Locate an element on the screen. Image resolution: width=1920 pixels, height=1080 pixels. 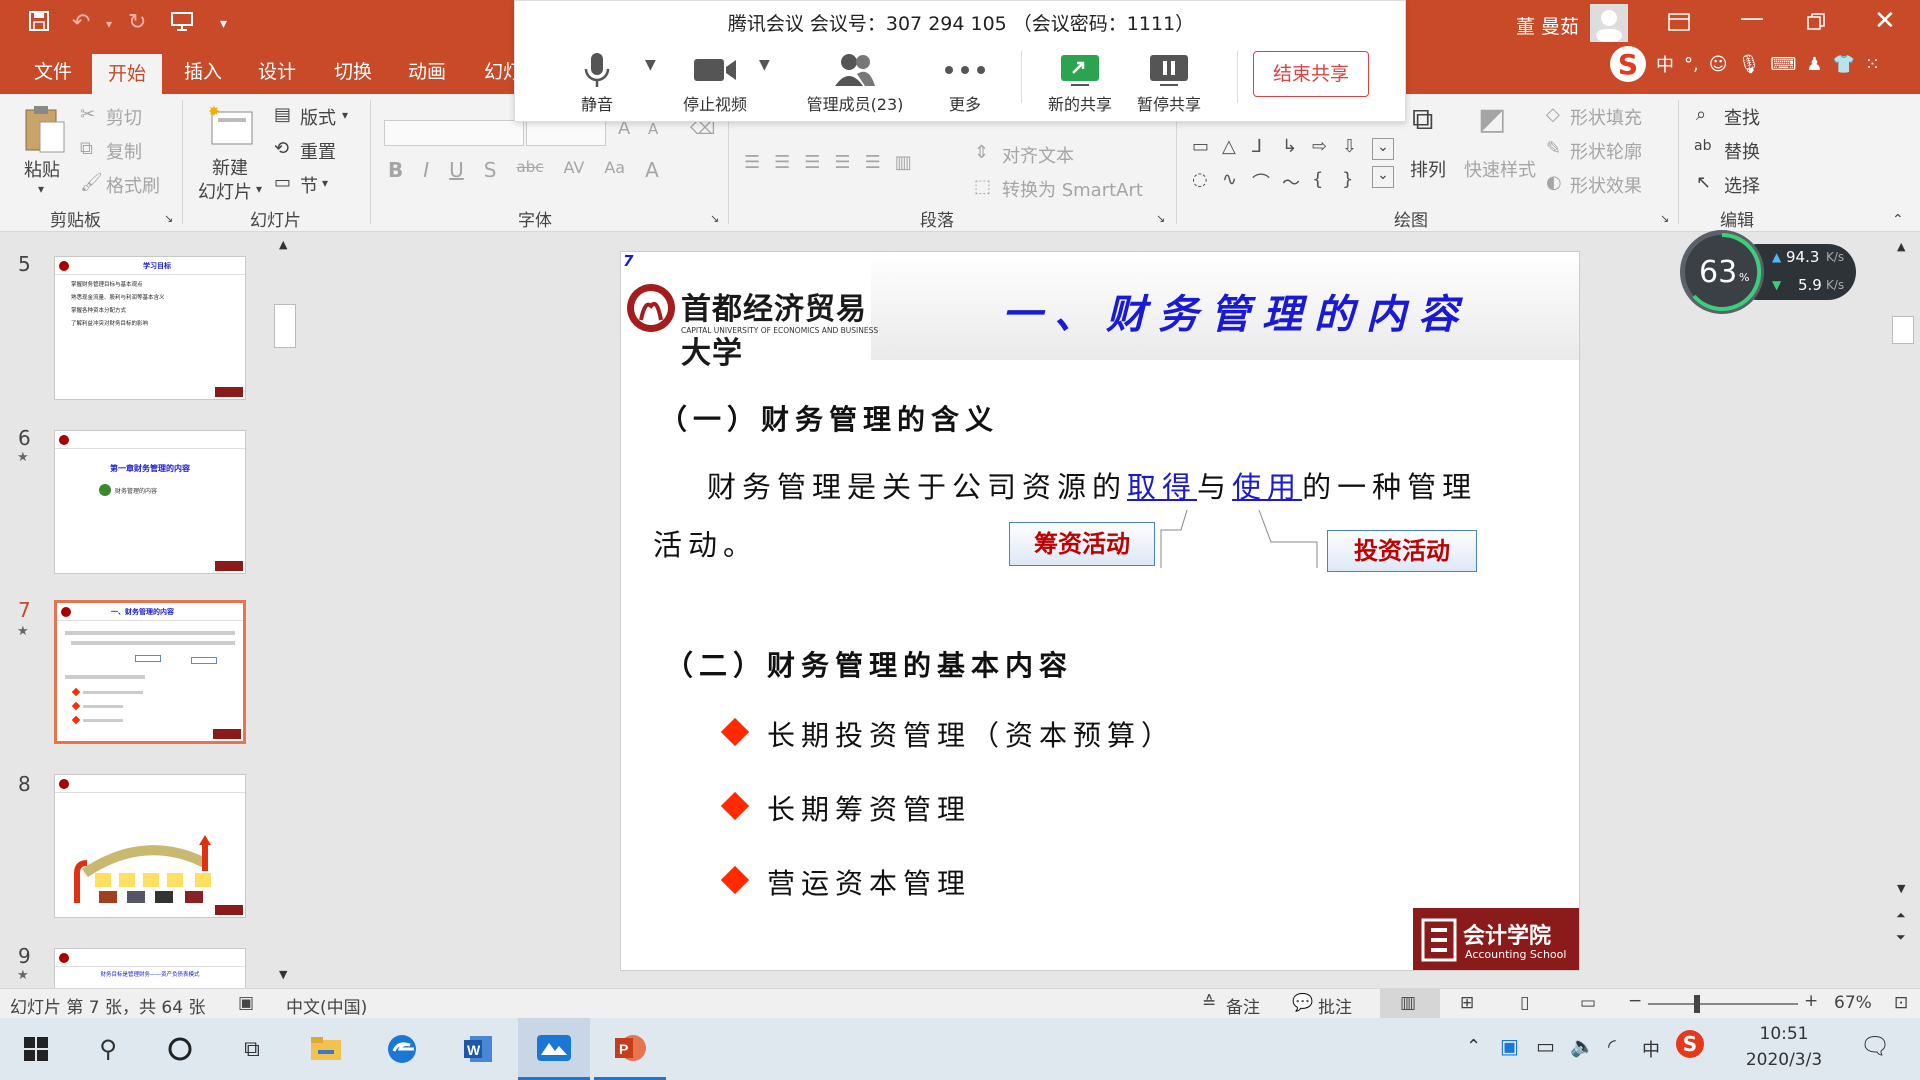
spellcheck-icon: ▣ is located at coordinates (246, 1003).